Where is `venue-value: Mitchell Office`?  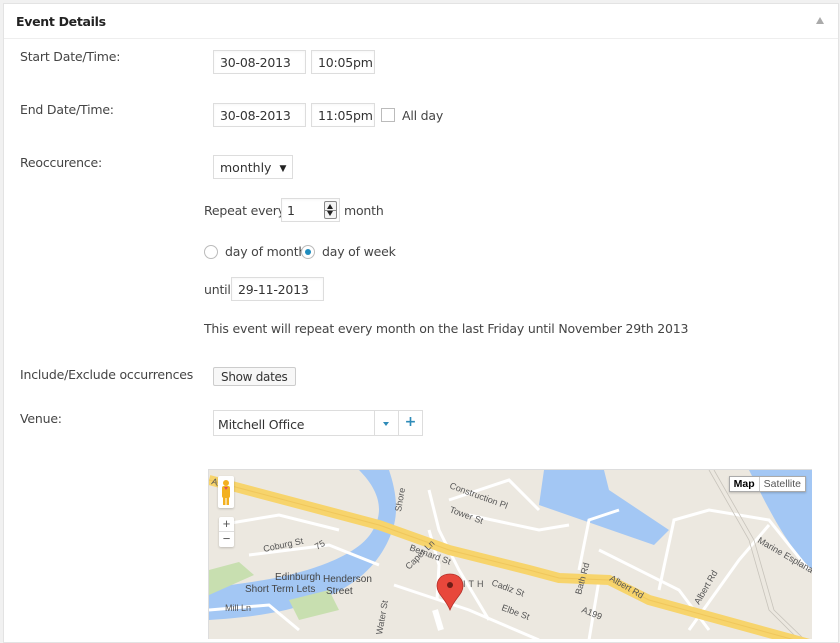 venue-value: Mitchell Office is located at coordinates (261, 424).